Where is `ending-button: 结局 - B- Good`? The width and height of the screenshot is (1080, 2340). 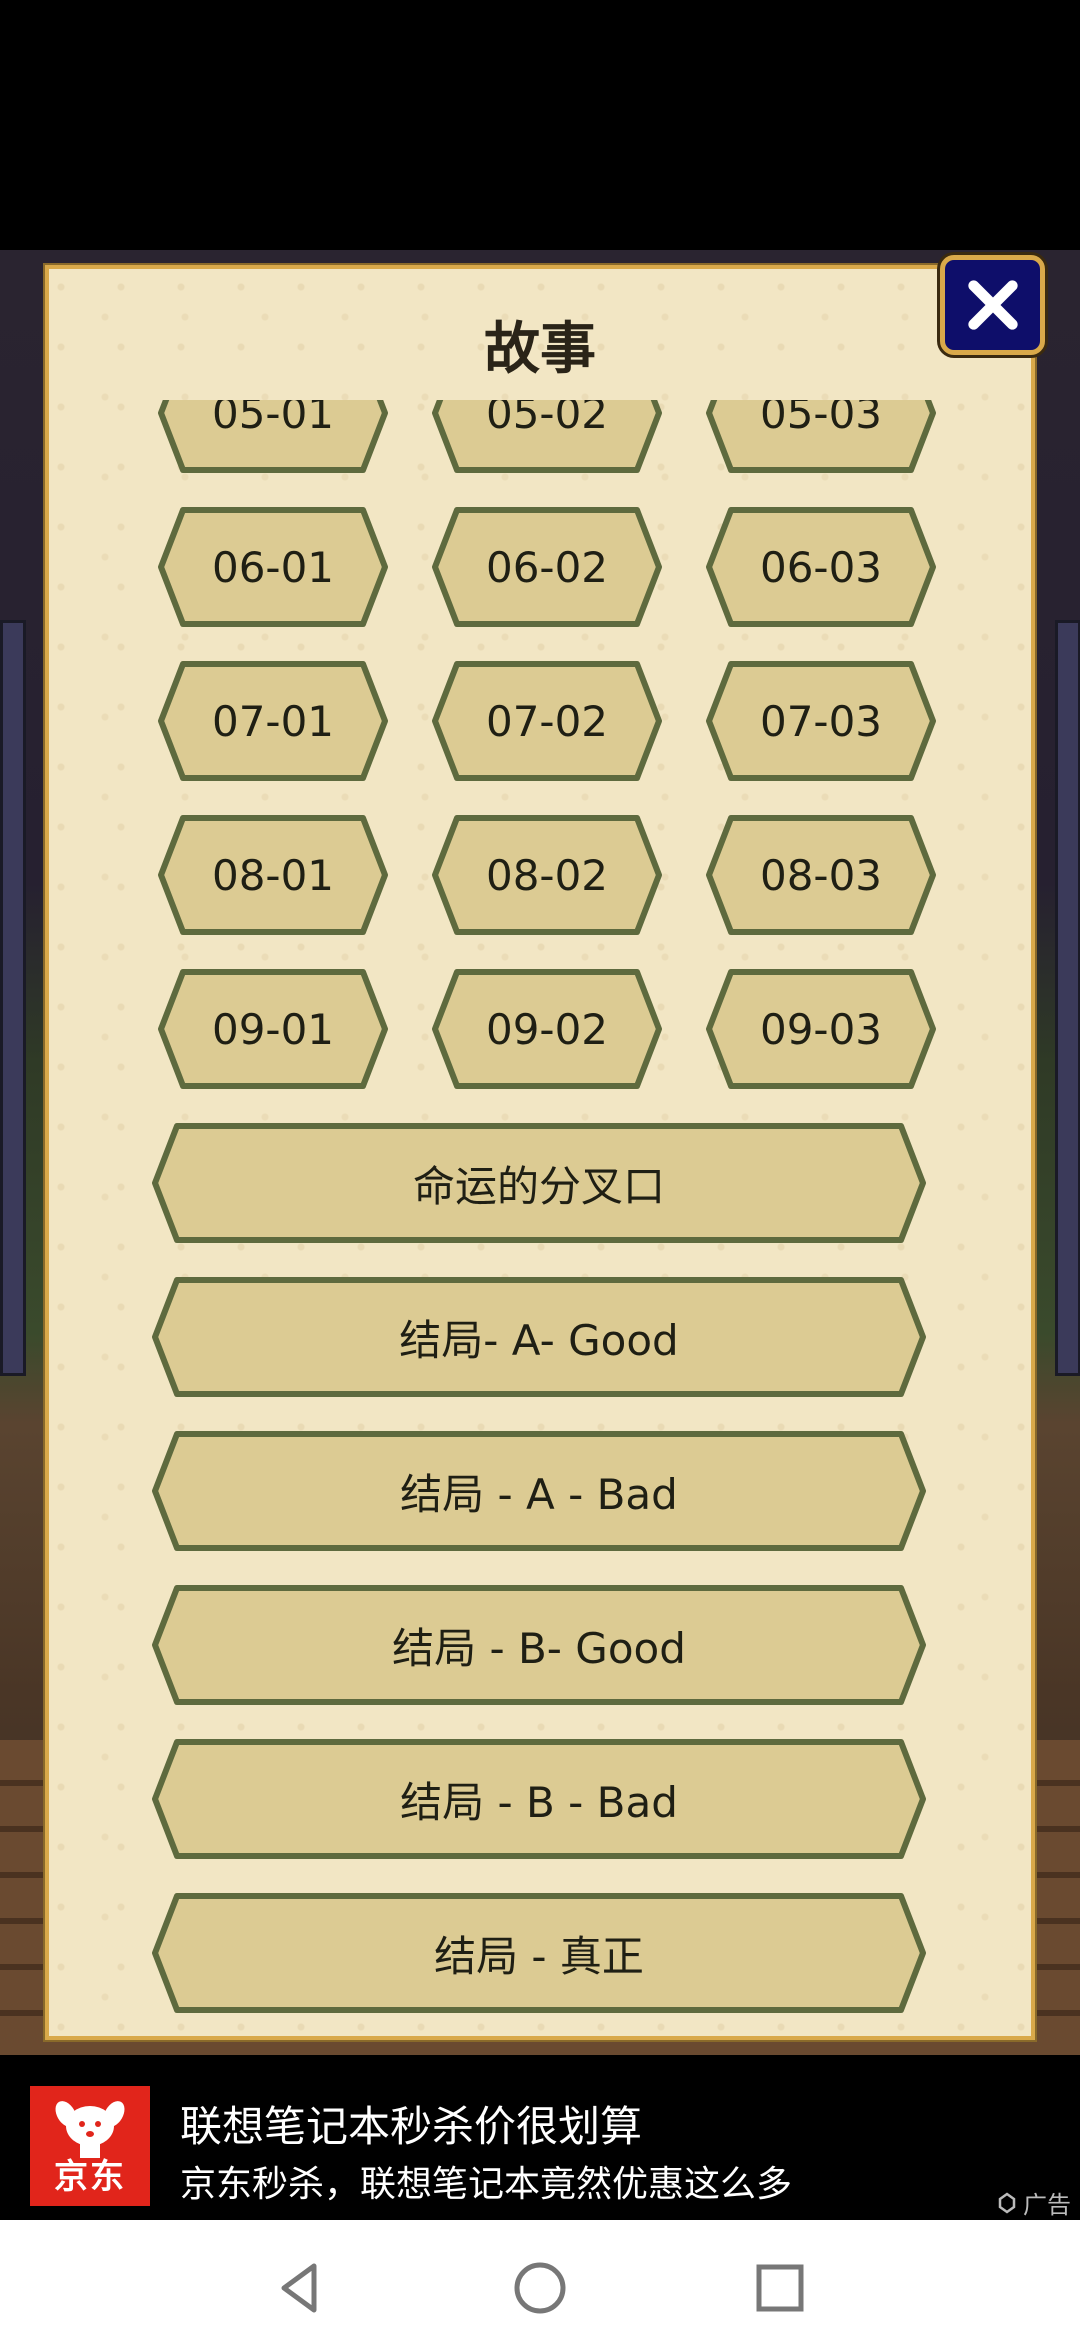
ending-button: 结局 - B- Good is located at coordinates (539, 1645).